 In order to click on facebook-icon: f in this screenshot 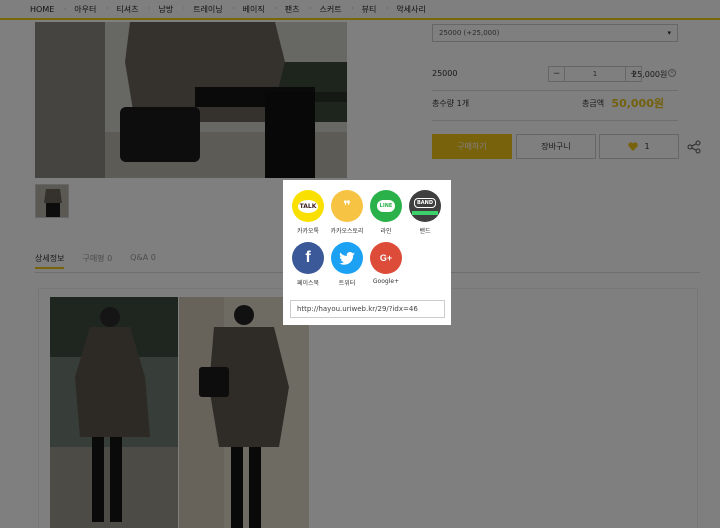, I will do `click(308, 258)`.